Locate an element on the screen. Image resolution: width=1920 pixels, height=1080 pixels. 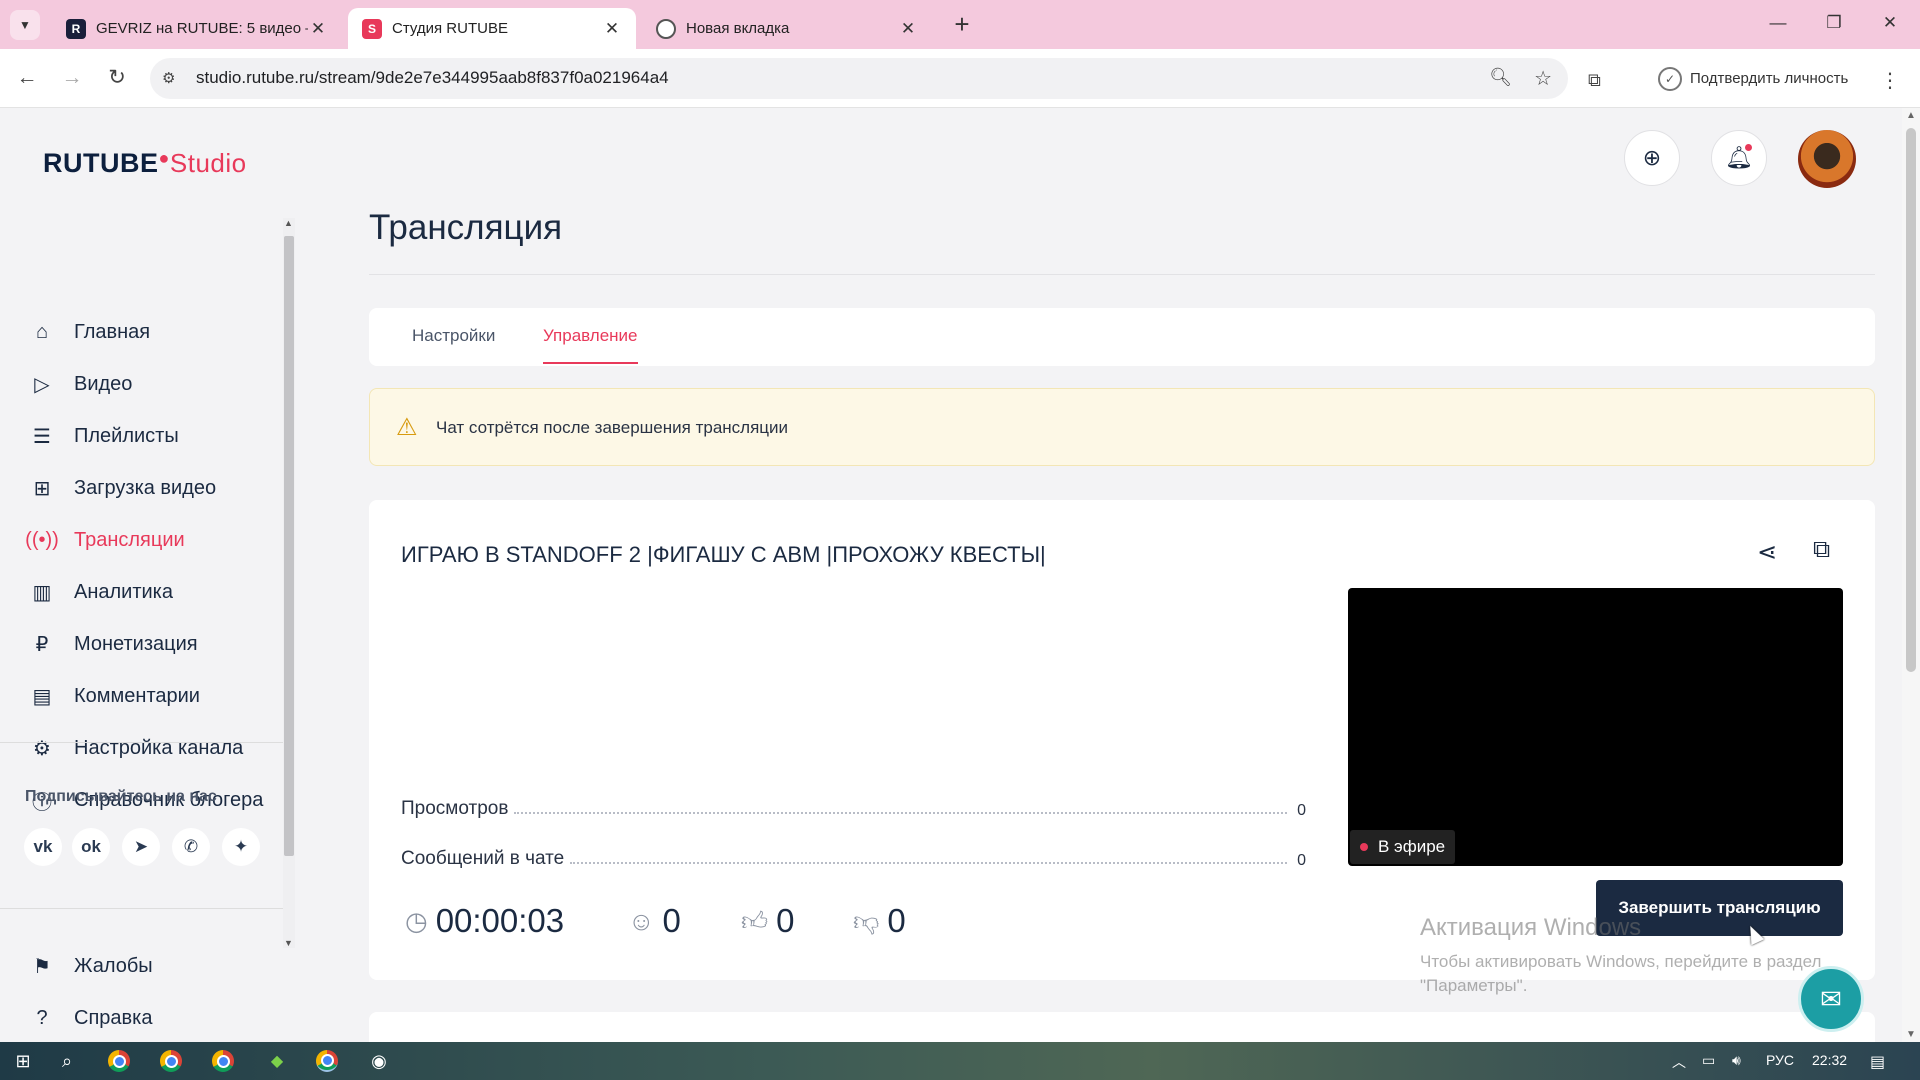
rutube-studio-logo: RUTUBE●Studio is located at coordinates (145, 163).